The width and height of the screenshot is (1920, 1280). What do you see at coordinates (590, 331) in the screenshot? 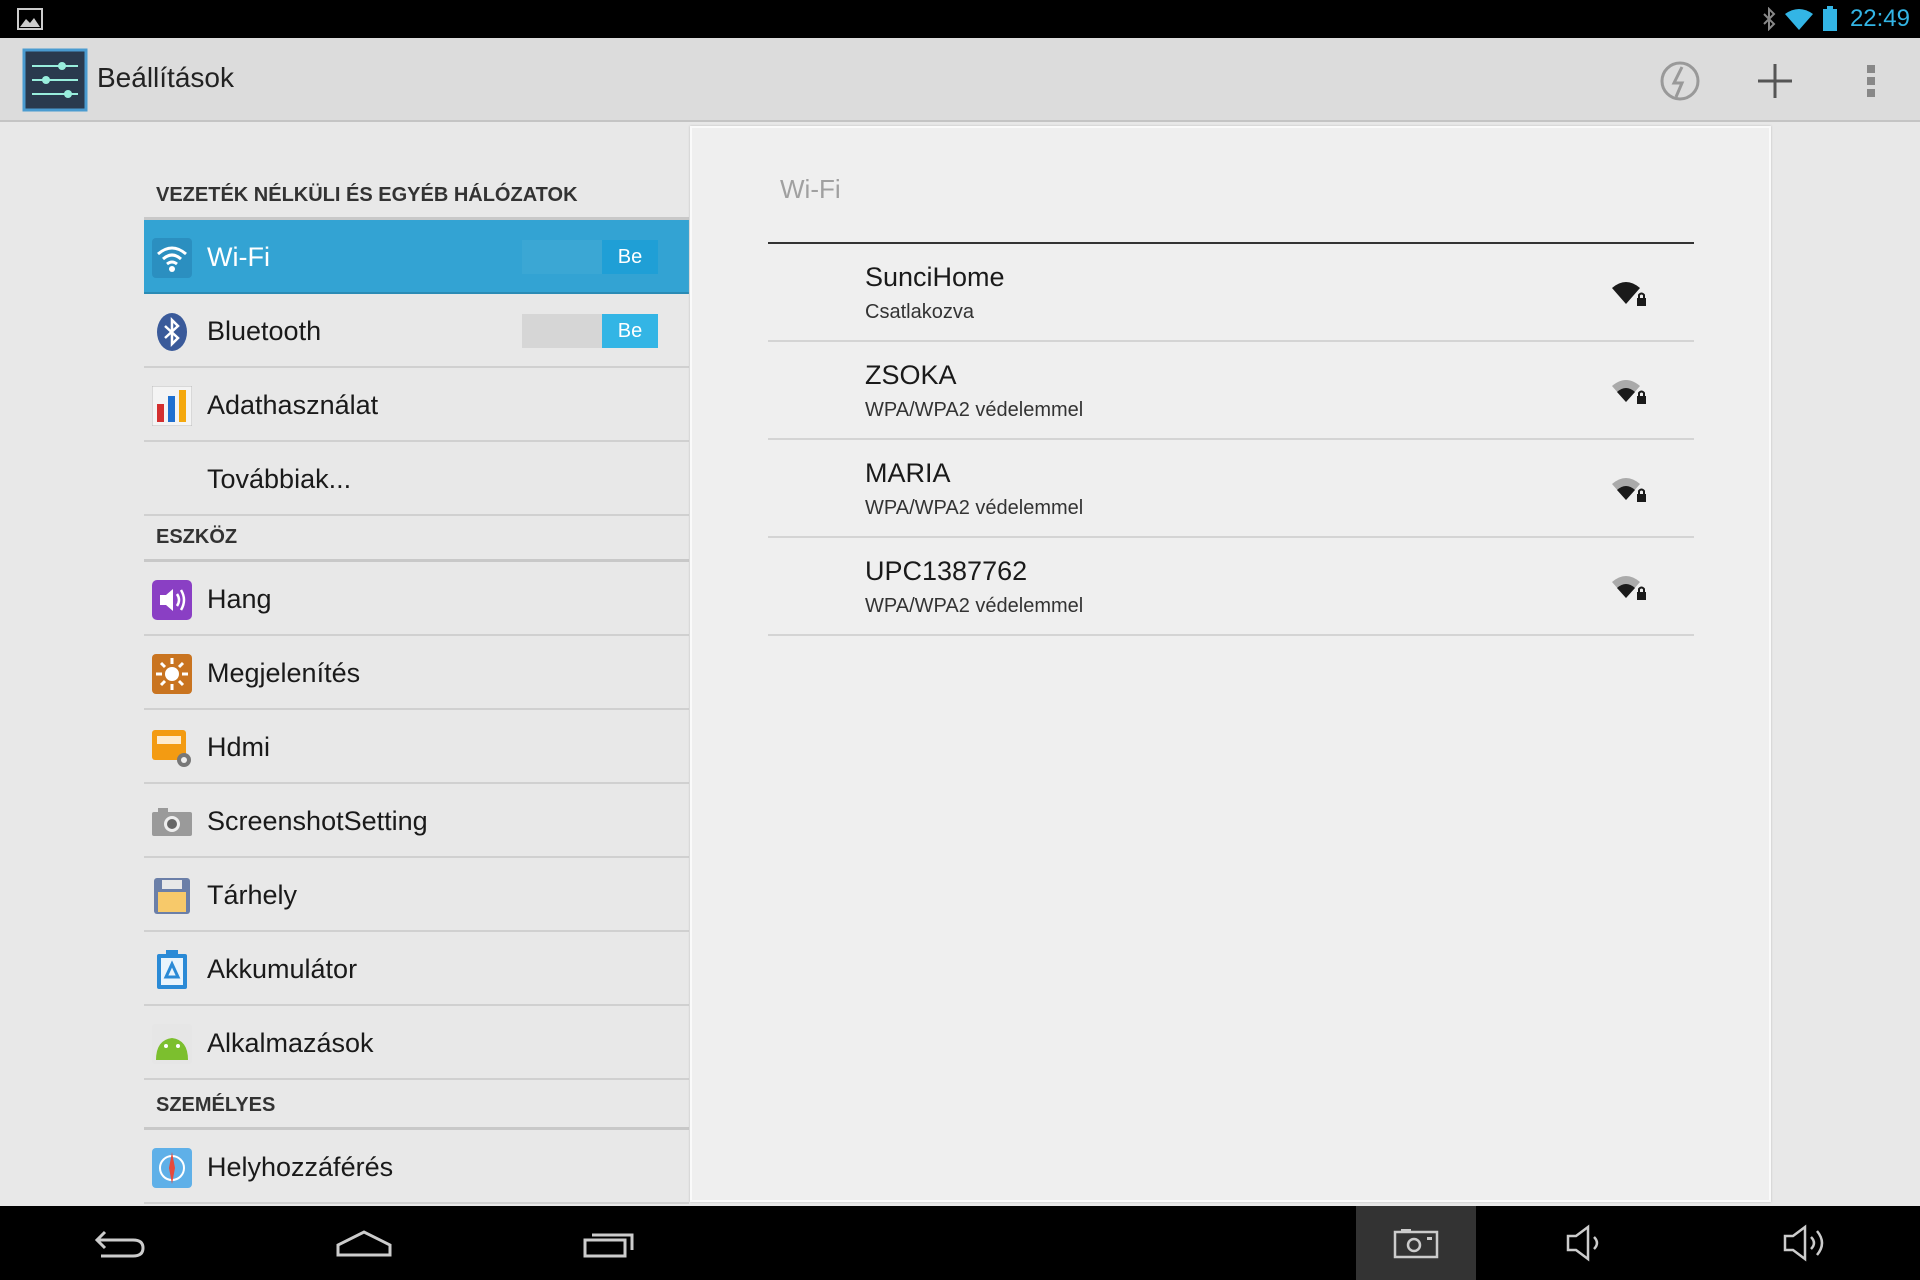
I see `bluetooth-toggle: Be` at bounding box center [590, 331].